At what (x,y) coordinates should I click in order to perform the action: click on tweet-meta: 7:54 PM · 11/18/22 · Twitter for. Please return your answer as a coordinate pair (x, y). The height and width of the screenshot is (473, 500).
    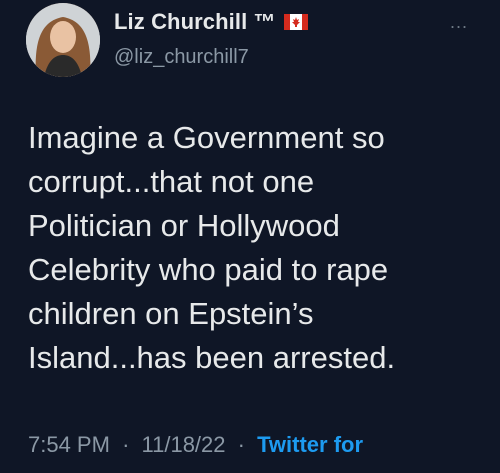
    Looking at the image, I should click on (195, 445).